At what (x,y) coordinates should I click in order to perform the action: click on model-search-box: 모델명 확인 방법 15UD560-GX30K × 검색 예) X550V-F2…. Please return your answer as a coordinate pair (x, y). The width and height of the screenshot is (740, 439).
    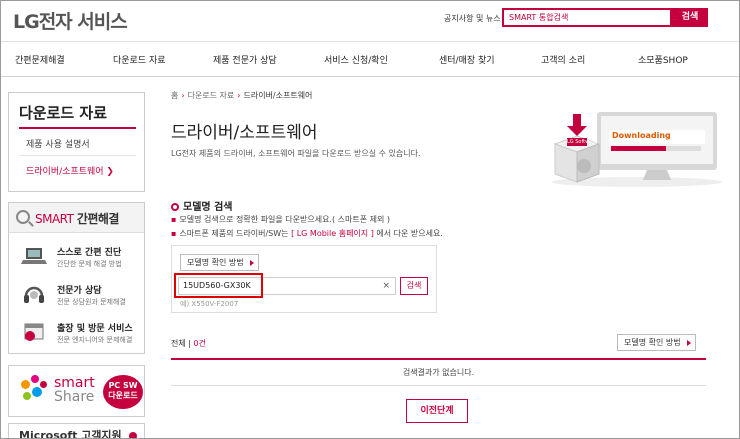
    Looking at the image, I should click on (304, 279).